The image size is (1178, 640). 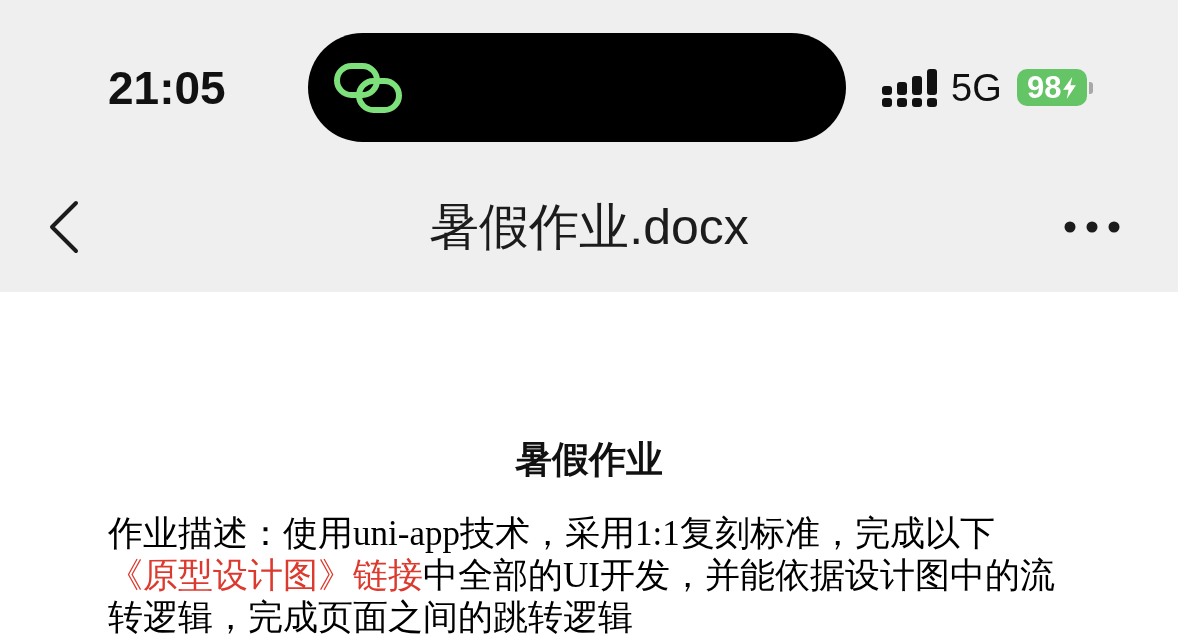 What do you see at coordinates (265, 575) in the screenshot?
I see `prototype-link: 《原型设计图》链接` at bounding box center [265, 575].